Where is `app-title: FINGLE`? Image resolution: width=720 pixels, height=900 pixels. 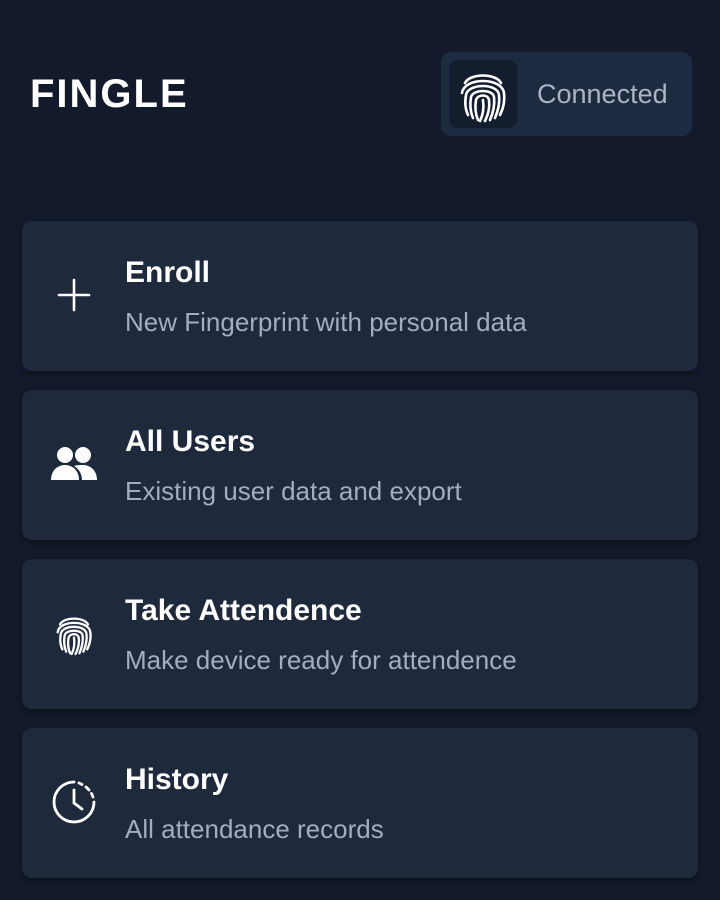 app-title: FINGLE is located at coordinates (109, 94).